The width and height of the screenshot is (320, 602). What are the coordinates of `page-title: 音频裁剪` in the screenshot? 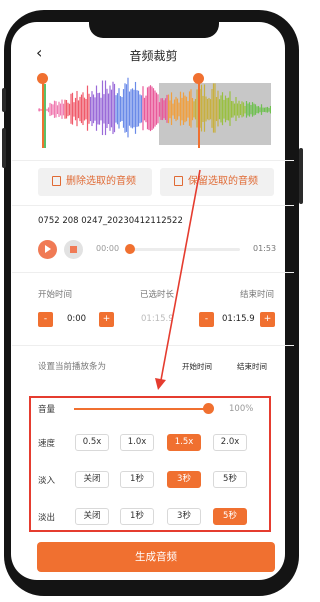 It's located at (153, 56).